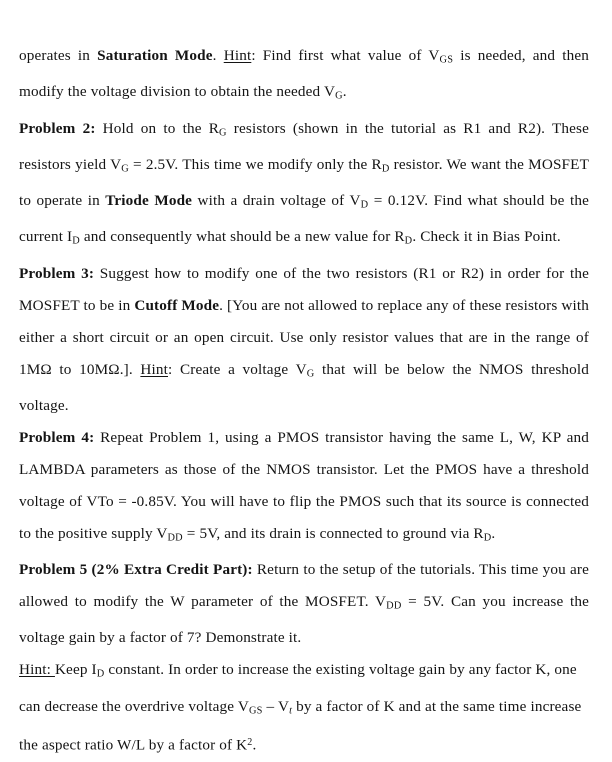 The width and height of the screenshot is (612, 762). Describe the element at coordinates (276, 706) in the screenshot. I see `text-run: – V` at that location.